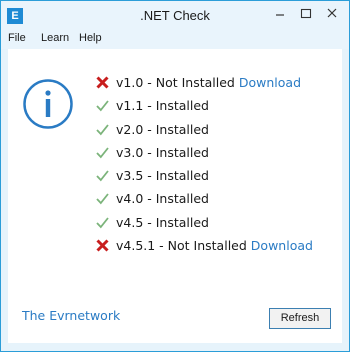 This screenshot has height=352, width=350. I want to click on status-row-v1-1: v1.1 - Installed, so click(213, 105).